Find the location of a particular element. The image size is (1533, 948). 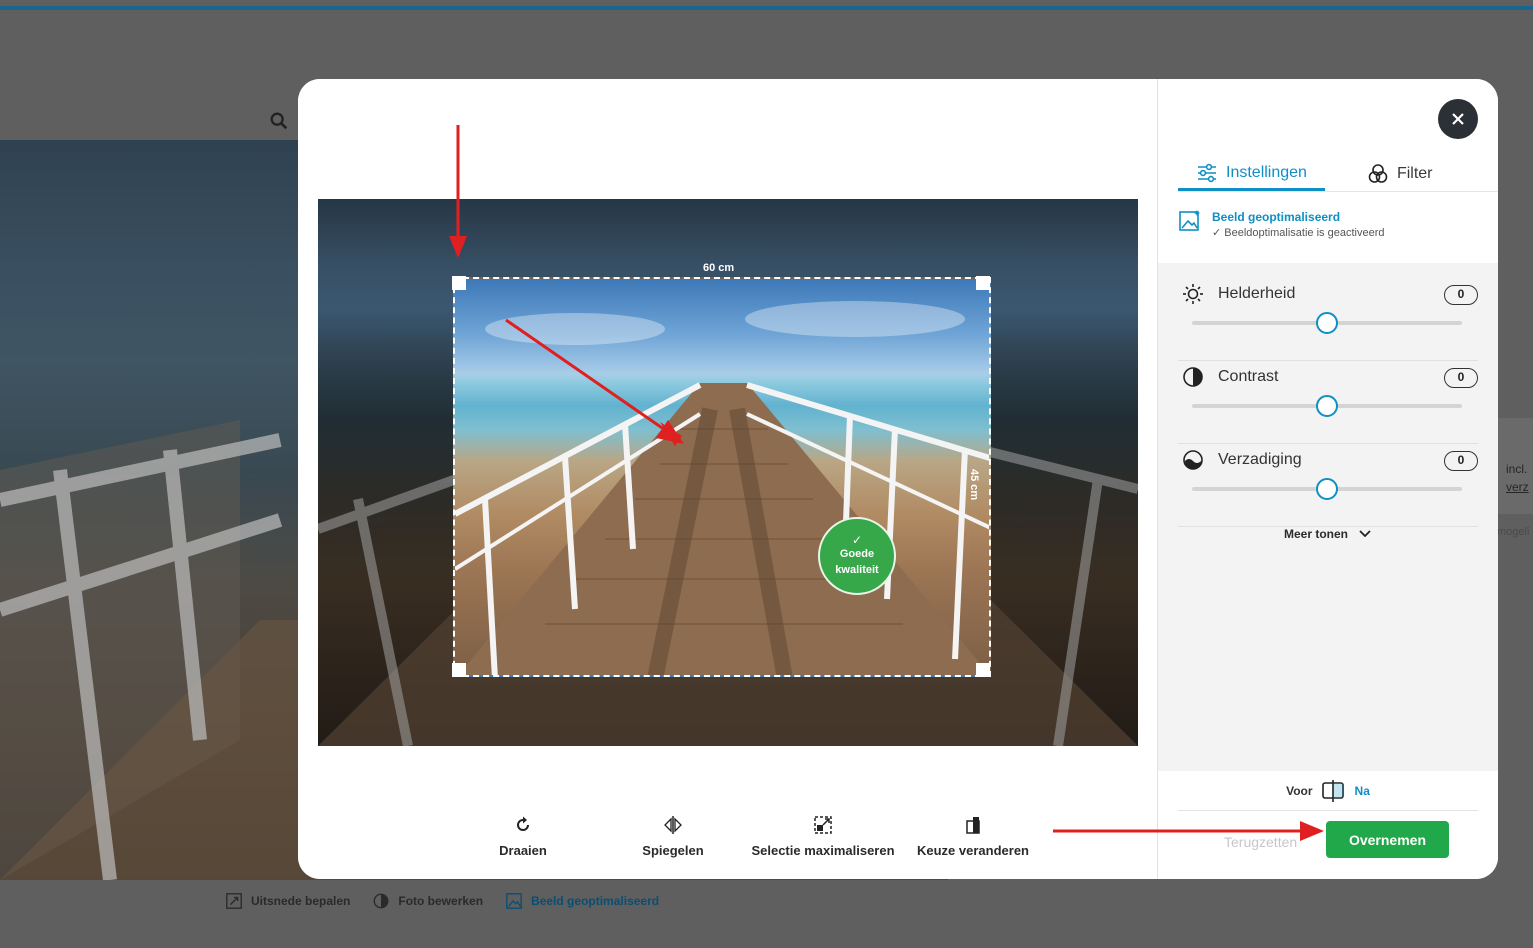

tab-label: Instellingen is located at coordinates (1266, 172).